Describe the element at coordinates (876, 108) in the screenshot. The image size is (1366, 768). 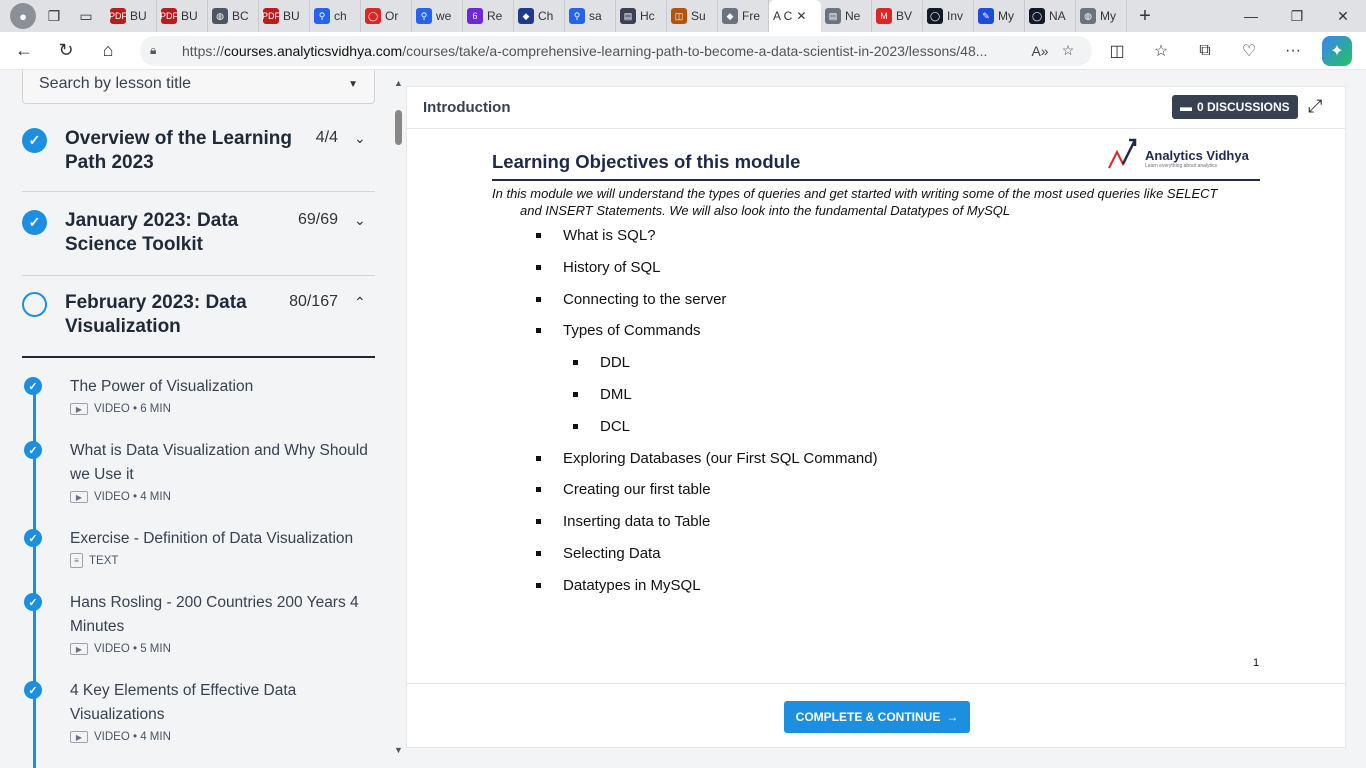
I see `lesson-header: Introduction ▬ 0 DISCUSSIONS ⤢` at that location.